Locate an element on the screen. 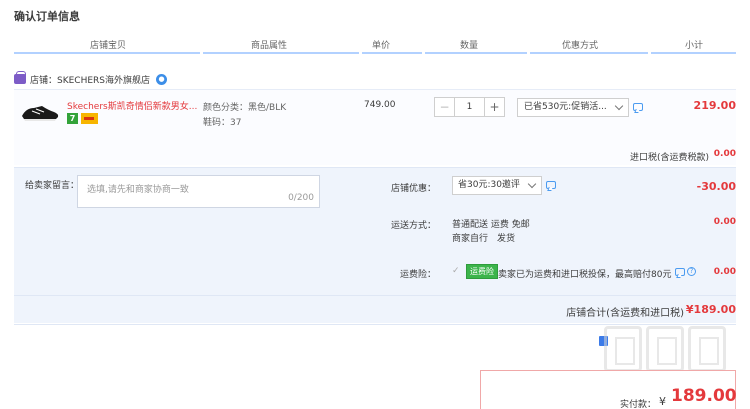 This screenshot has height=409, width=750. shop-total-label: 店铺合计(含运费和进口税) is located at coordinates (625, 313).